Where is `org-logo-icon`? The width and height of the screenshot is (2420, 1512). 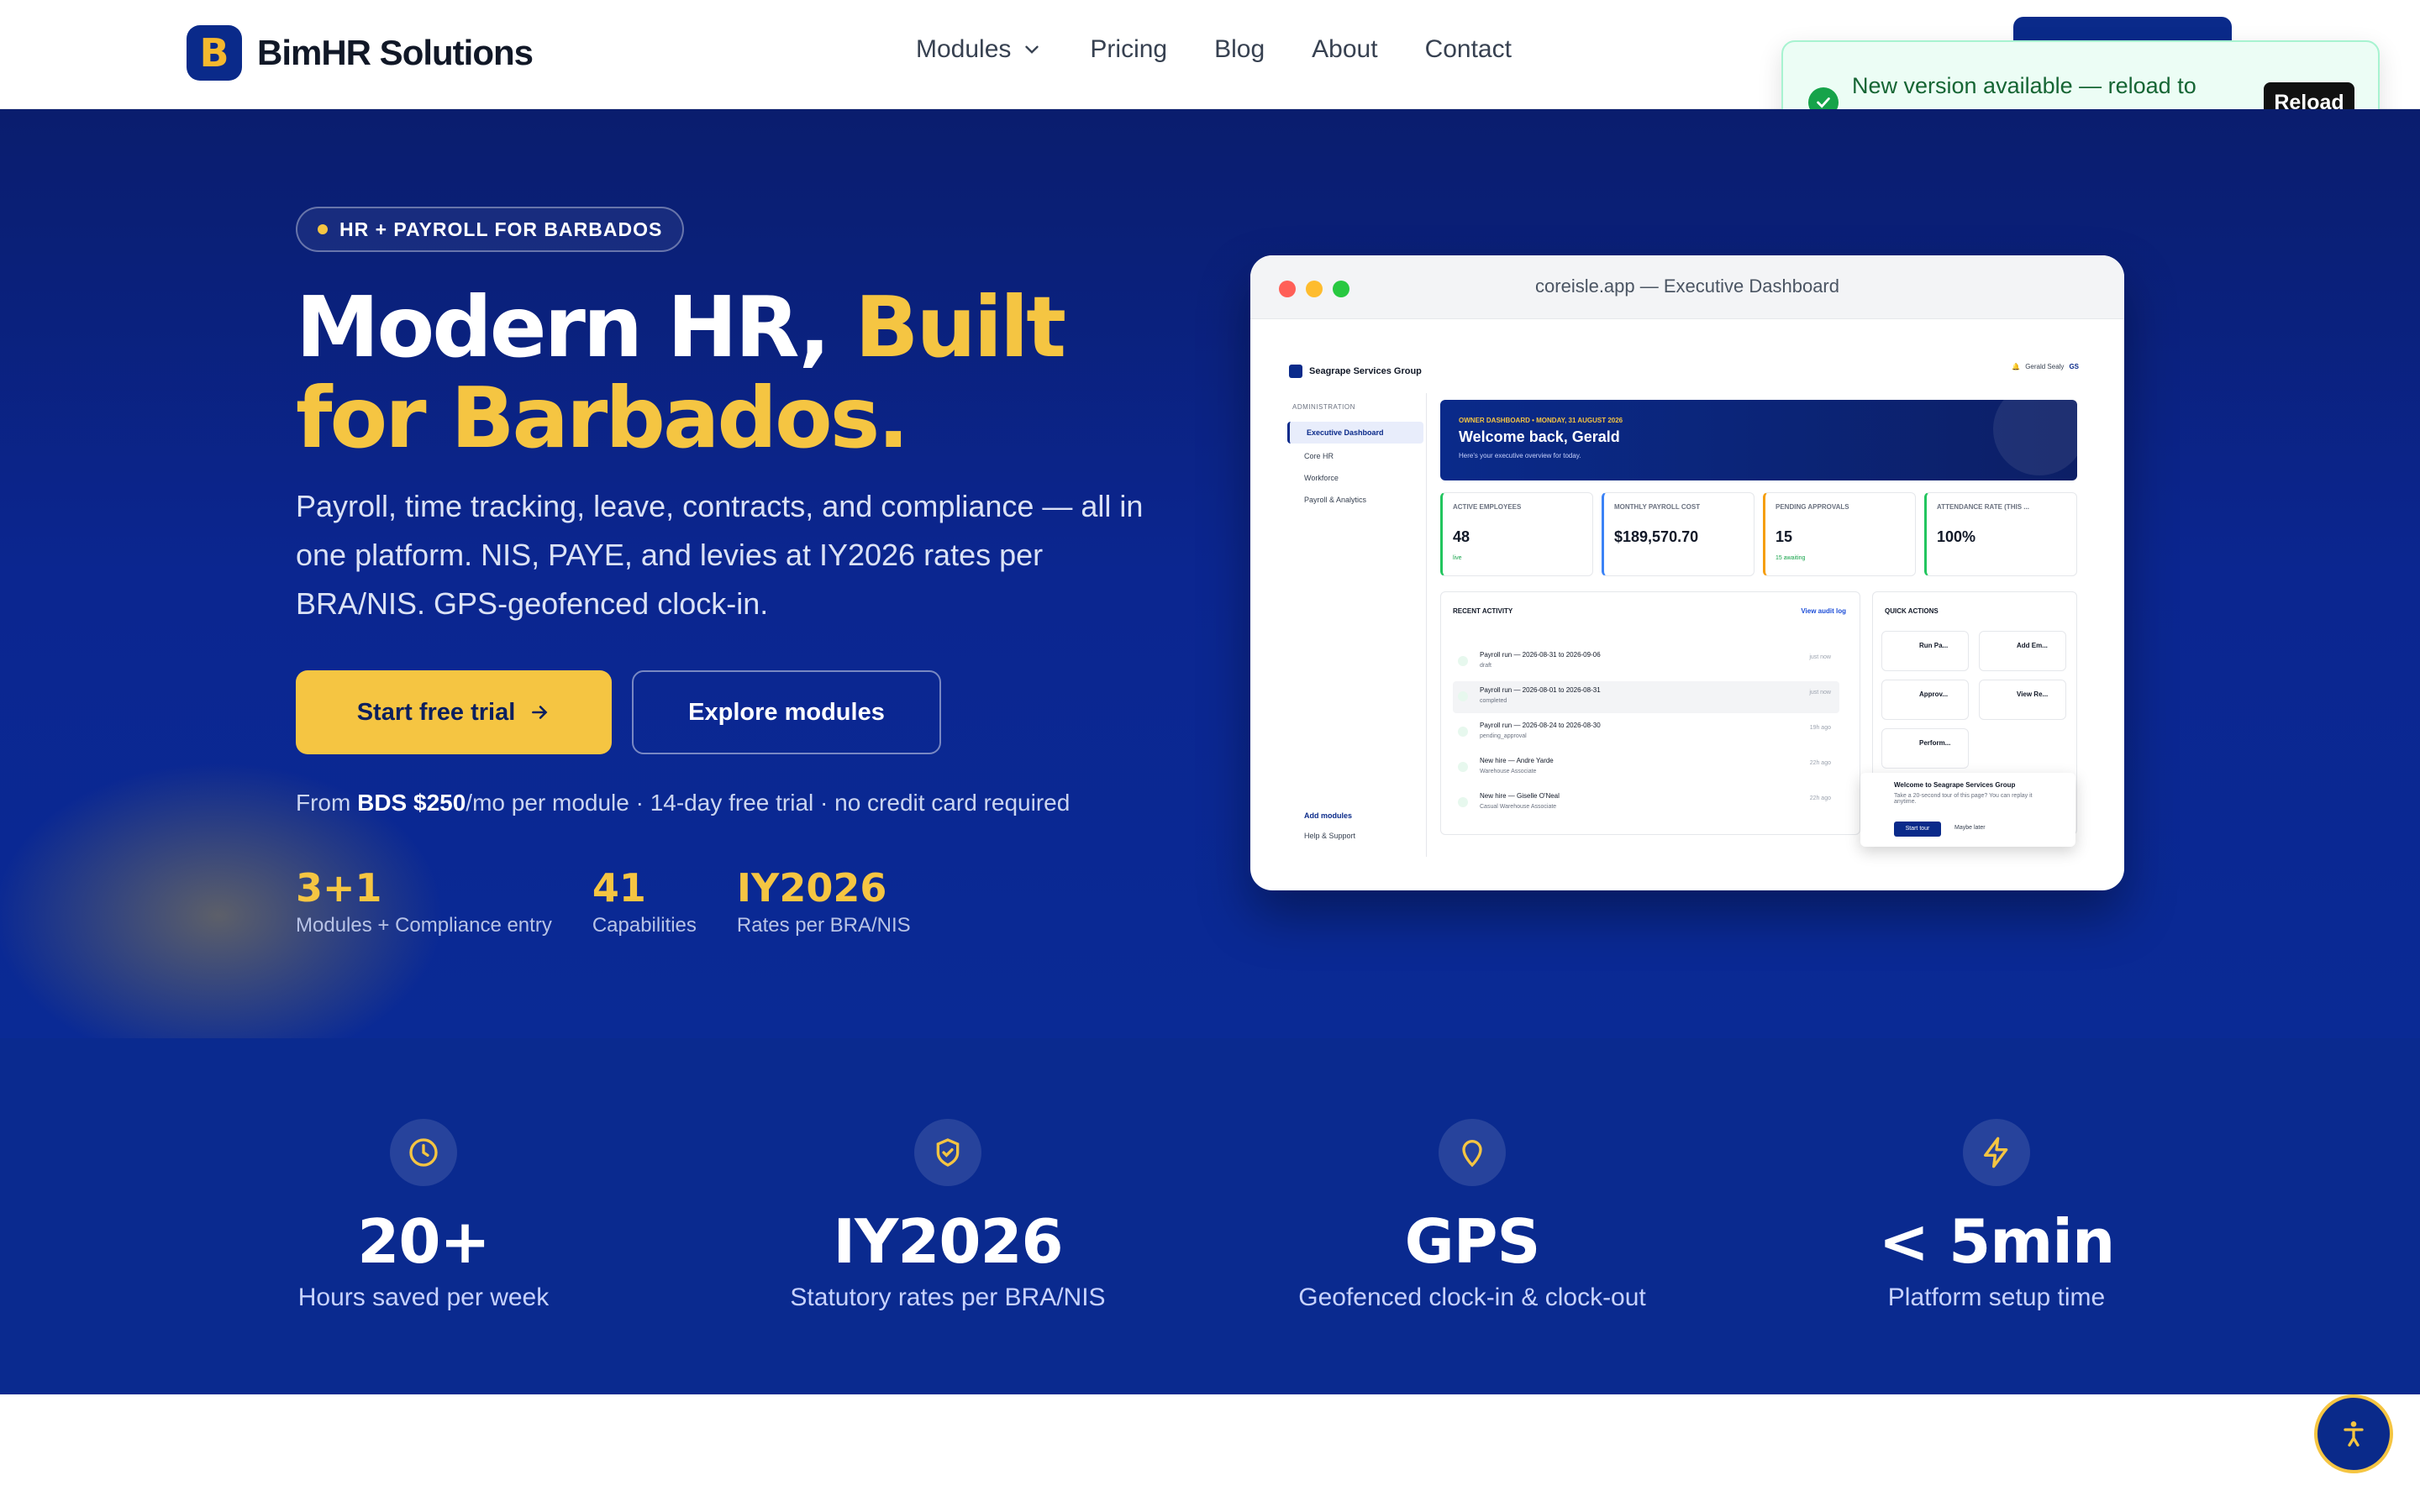
org-logo-icon is located at coordinates (1295, 371).